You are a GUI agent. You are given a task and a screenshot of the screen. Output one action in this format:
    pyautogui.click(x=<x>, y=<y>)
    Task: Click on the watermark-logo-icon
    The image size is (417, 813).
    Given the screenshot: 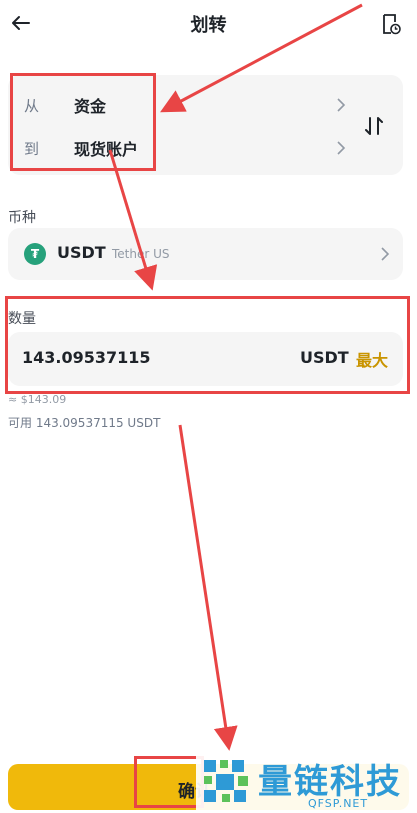 What is the action you would take?
    pyautogui.click(x=226, y=781)
    